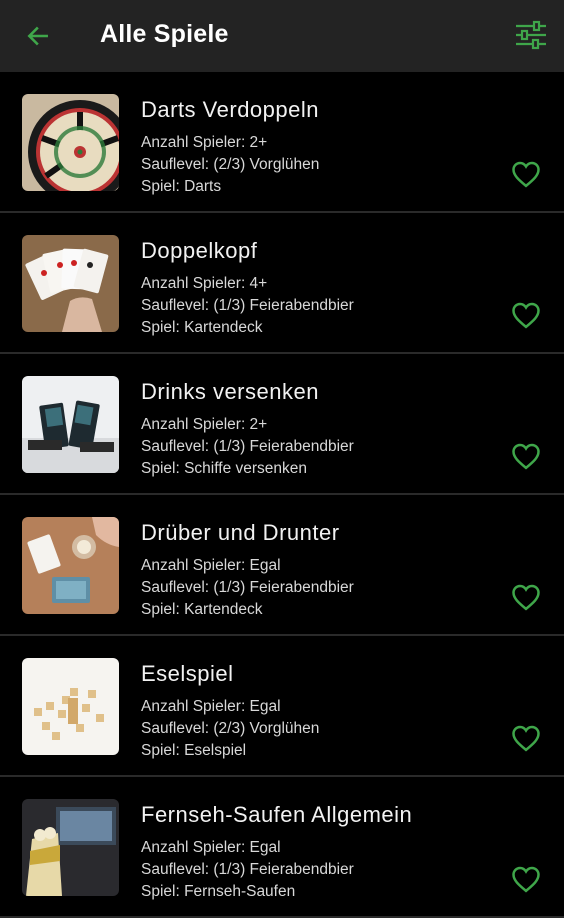 This screenshot has height=918, width=564. I want to click on app-bar: Alle Spiele, so click(282, 36).